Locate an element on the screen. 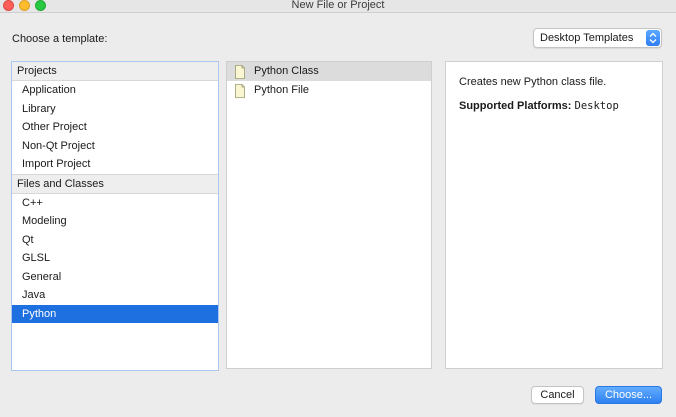 This screenshot has height=417, width=676. category-item-python: Python is located at coordinates (115, 313).